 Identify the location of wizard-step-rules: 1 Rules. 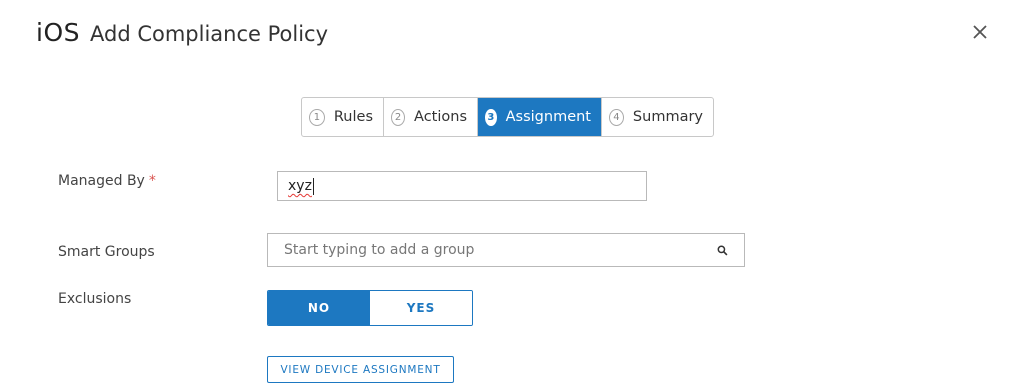
(343, 117).